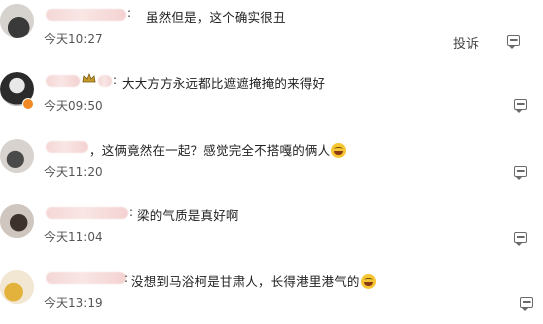  I want to click on report-button: 投诉, so click(466, 42).